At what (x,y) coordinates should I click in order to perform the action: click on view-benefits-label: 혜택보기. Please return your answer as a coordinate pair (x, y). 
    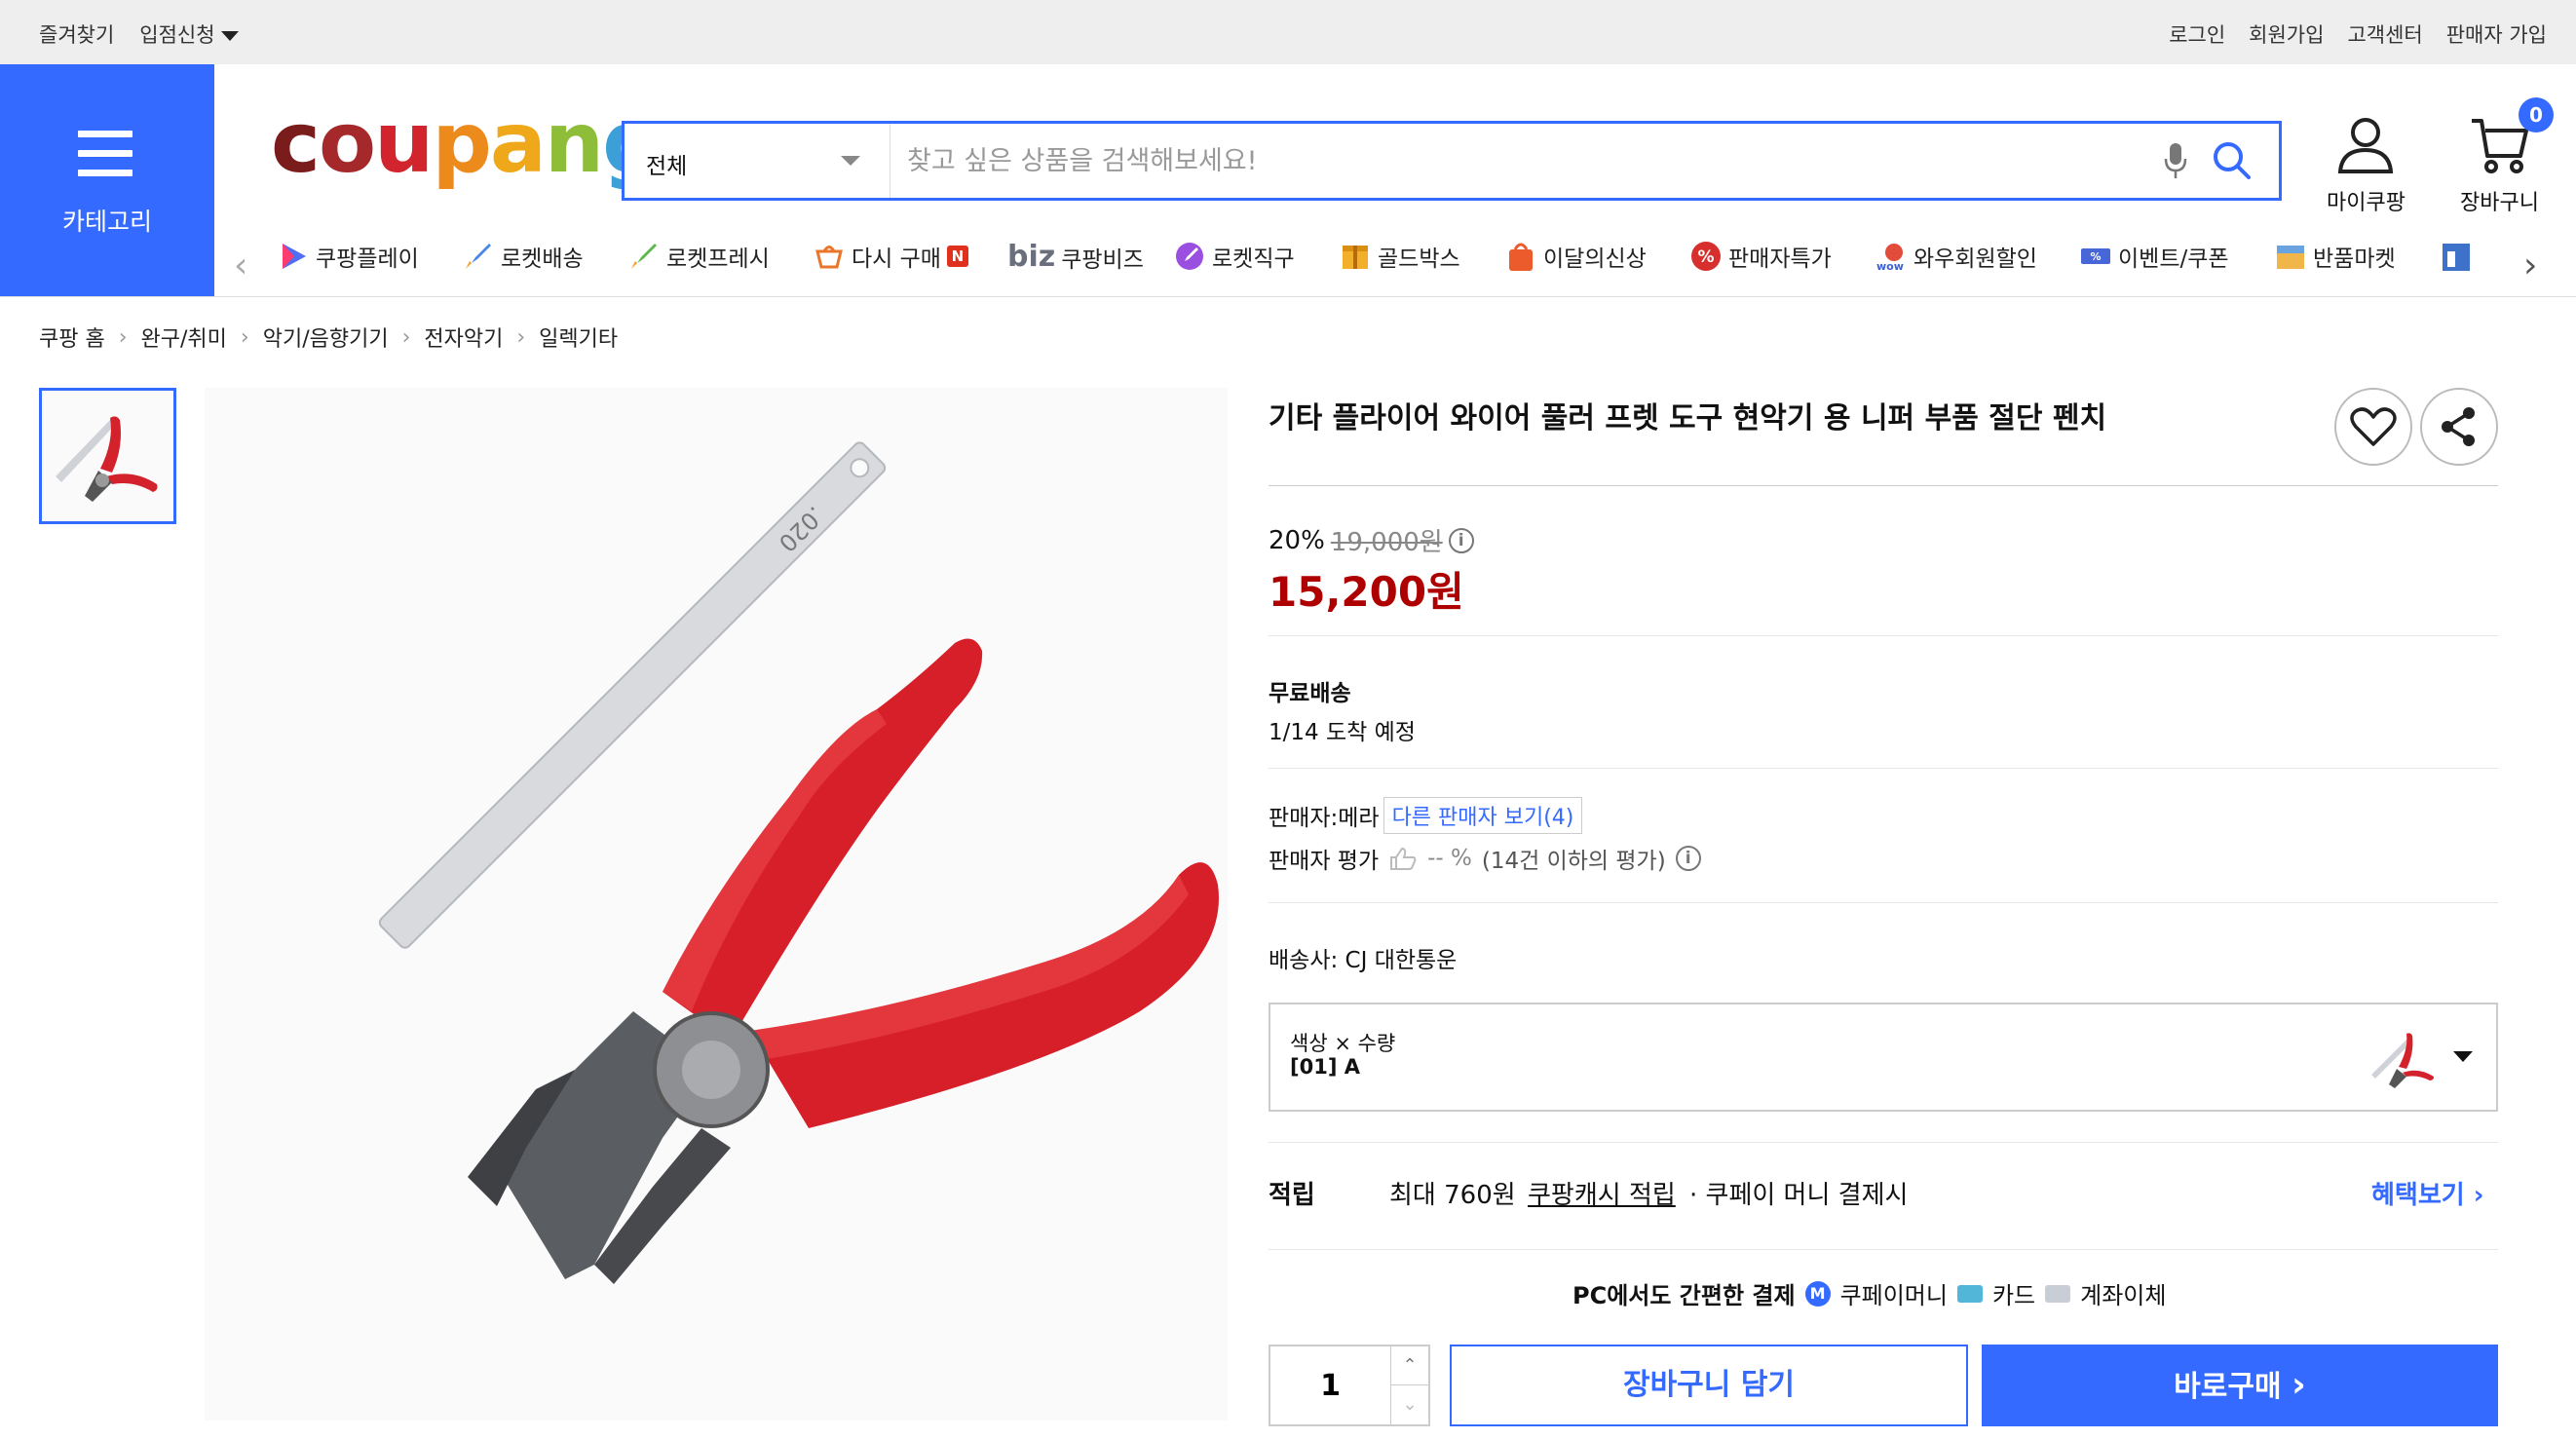
    Looking at the image, I should click on (2418, 1195).